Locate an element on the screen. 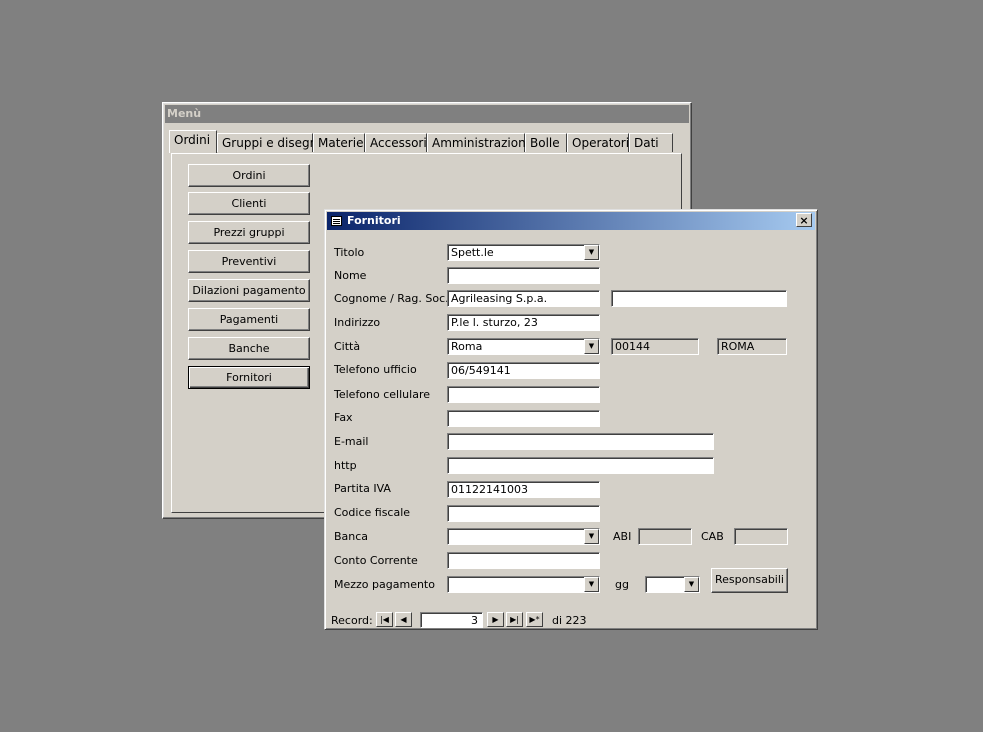  email-label: E-mail is located at coordinates (351, 441).